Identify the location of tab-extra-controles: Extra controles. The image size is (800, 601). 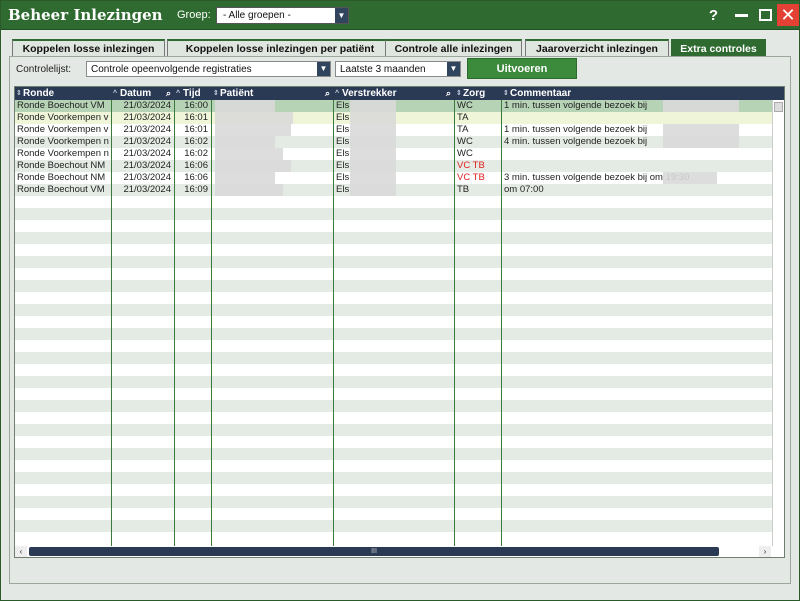
(718, 47).